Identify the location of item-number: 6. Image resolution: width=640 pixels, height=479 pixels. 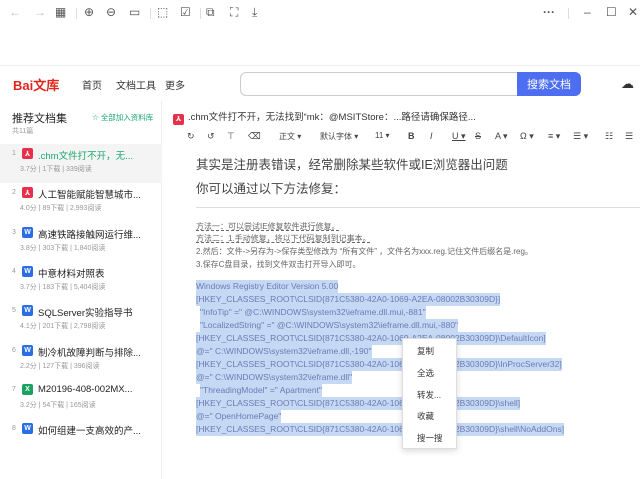
(14, 350).